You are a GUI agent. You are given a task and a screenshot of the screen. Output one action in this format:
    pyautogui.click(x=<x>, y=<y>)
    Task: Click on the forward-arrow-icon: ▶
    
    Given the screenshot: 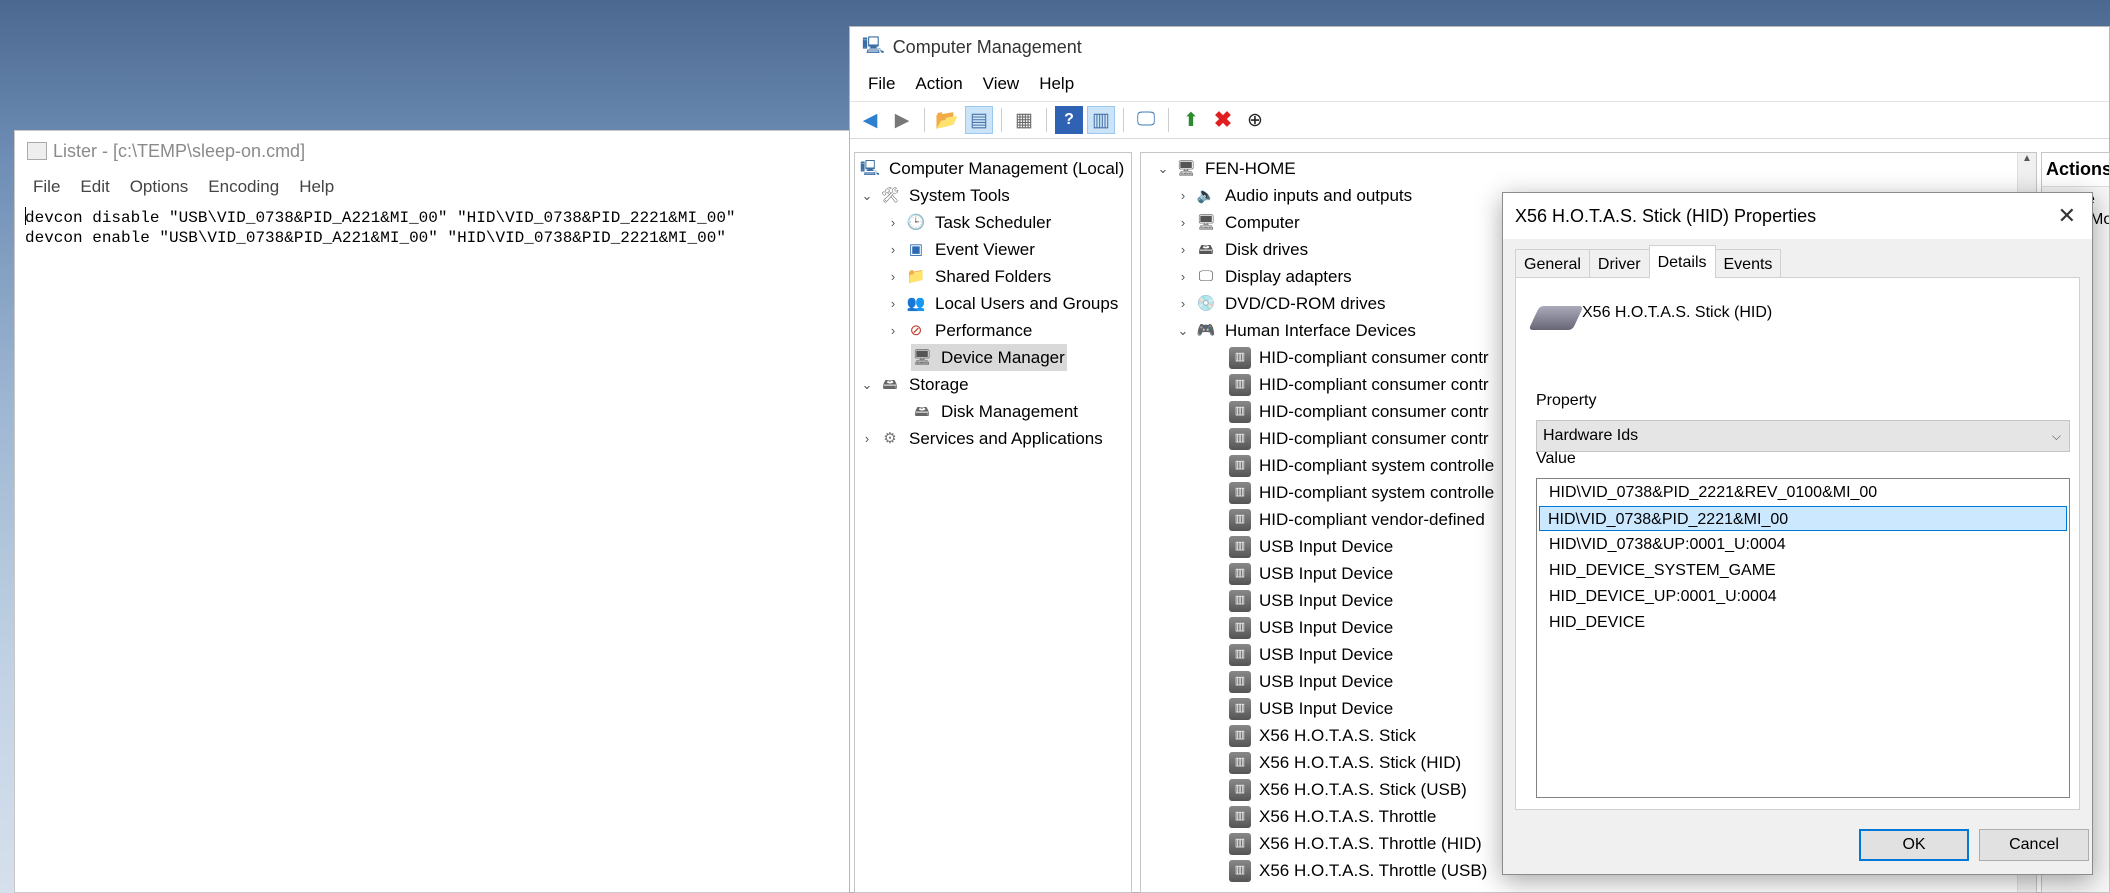 What is the action you would take?
    pyautogui.click(x=902, y=120)
    